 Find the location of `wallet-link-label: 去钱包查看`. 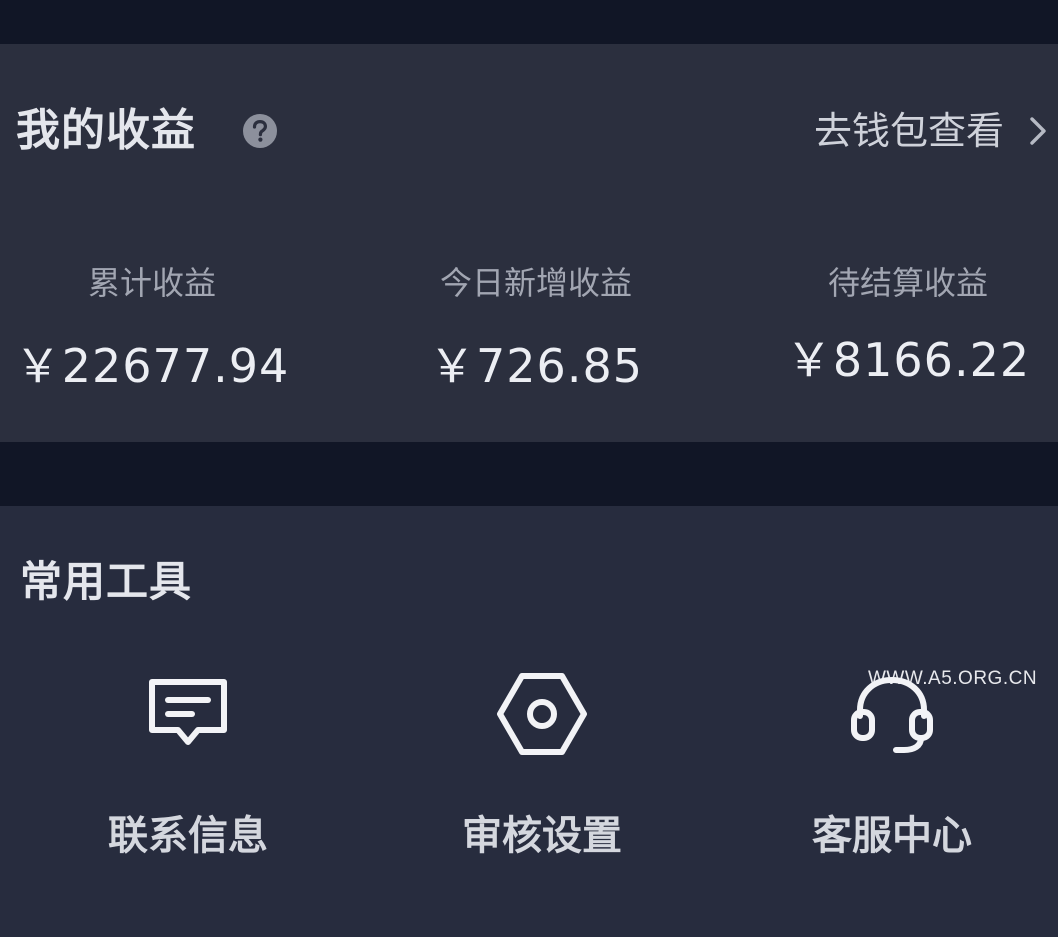

wallet-link-label: 去钱包查看 is located at coordinates (908, 131).